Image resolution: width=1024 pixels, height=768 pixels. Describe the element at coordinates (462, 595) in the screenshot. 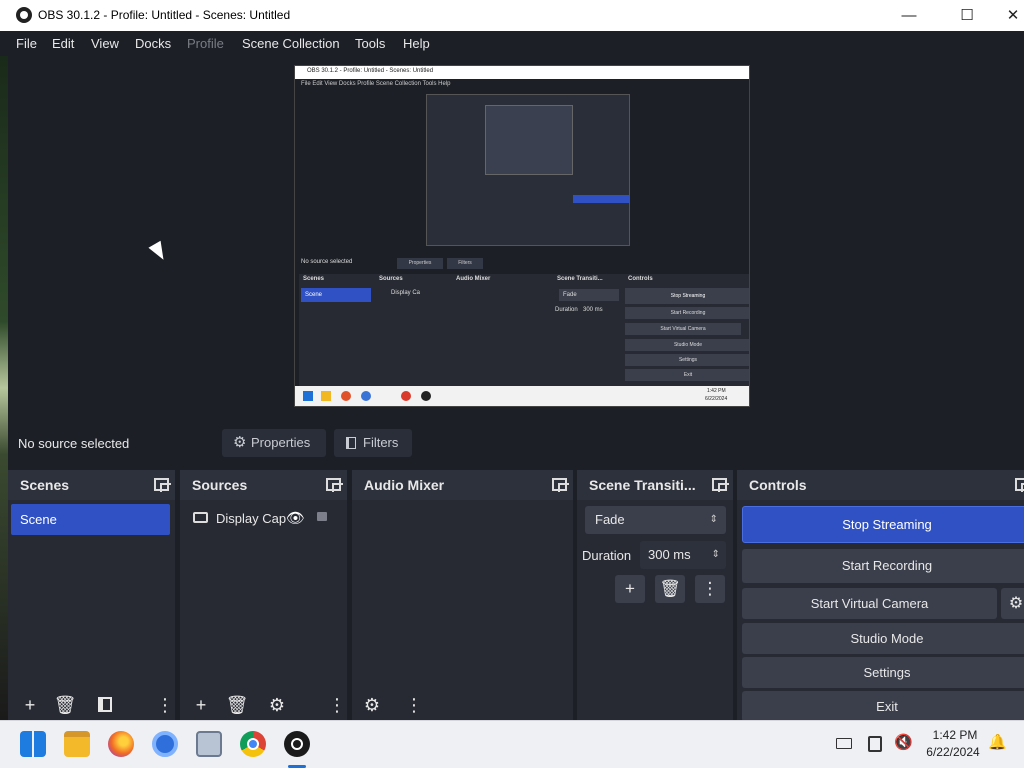

I see `audio-mixer-dock: Audio Mixer ⚙ ⋮` at that location.